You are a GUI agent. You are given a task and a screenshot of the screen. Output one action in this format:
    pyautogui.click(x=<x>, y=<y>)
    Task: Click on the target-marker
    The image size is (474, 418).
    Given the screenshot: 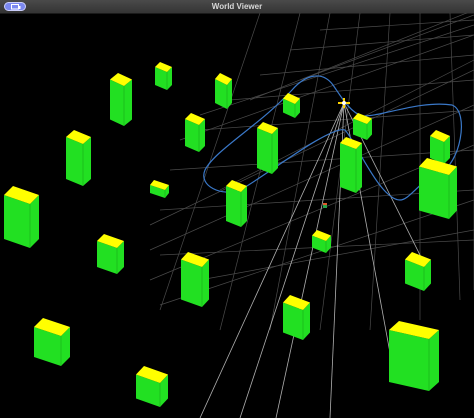 What is the action you would take?
    pyautogui.click(x=325, y=205)
    